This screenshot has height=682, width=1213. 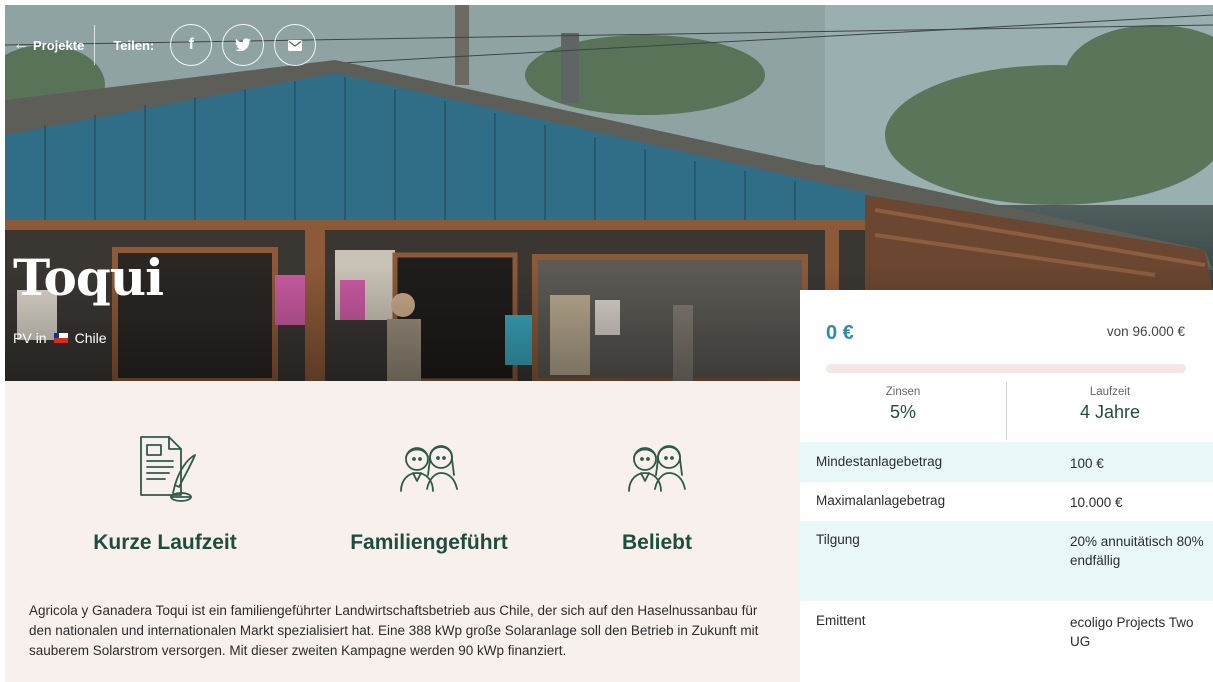 What do you see at coordinates (90, 338) in the screenshot?
I see `project-country: Chile` at bounding box center [90, 338].